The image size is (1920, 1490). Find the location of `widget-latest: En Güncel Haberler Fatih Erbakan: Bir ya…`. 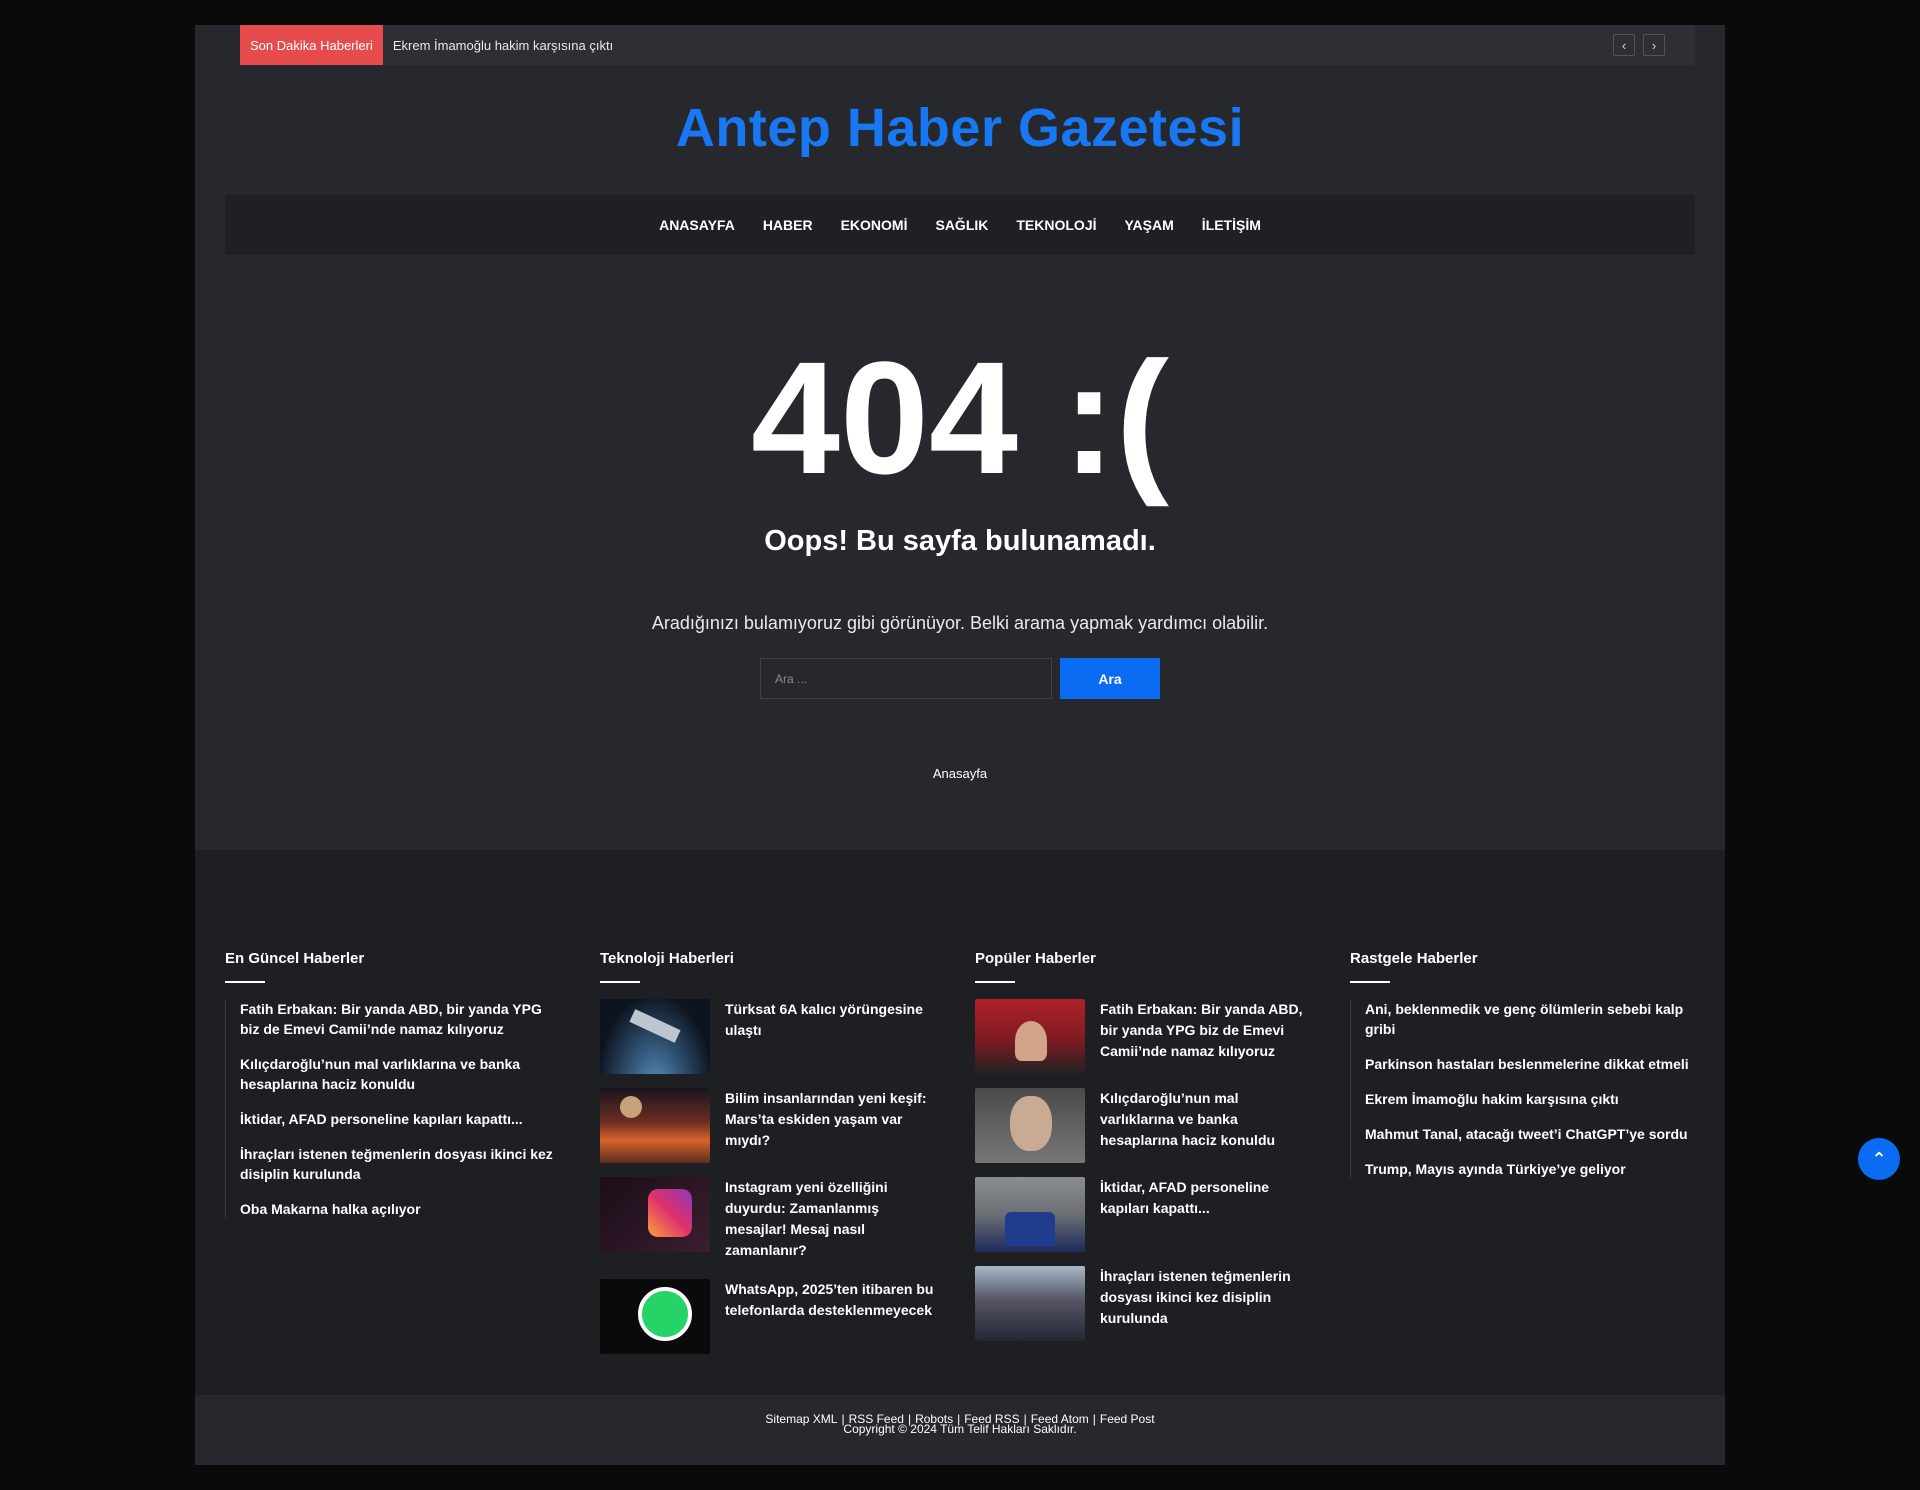

widget-latest: En Güncel Haberler Fatih Erbakan: Bir ya… is located at coordinates (395, 1092).